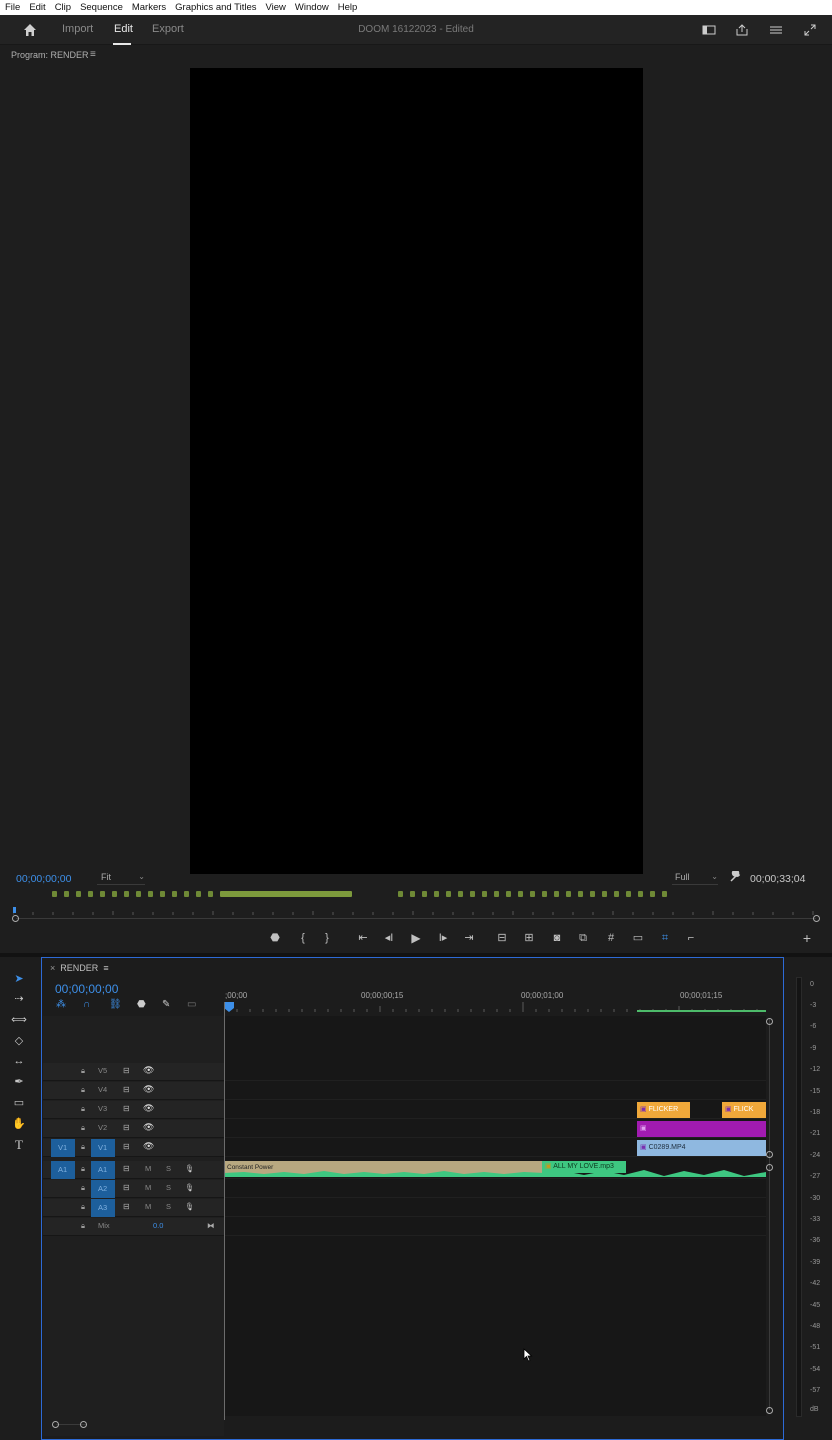  What do you see at coordinates (529, 938) in the screenshot?
I see `extract-icon: ⊞` at bounding box center [529, 938].